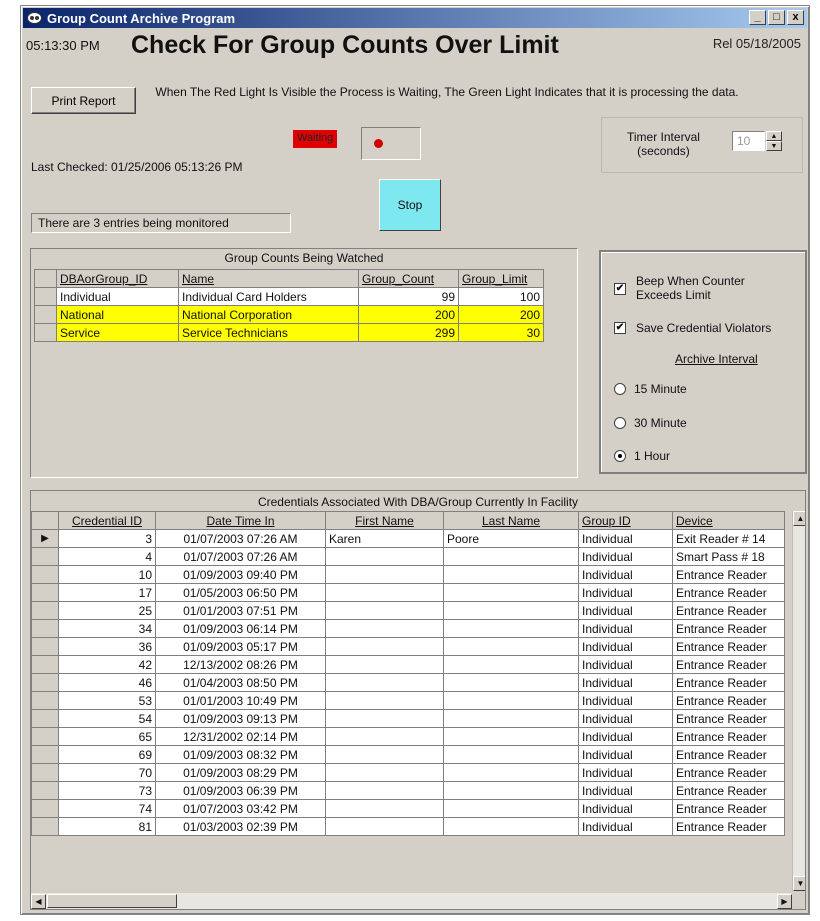 Image resolution: width=820 pixels, height=921 pixels. What do you see at coordinates (38, 901) in the screenshot?
I see `scroll-left-icon: ◀` at bounding box center [38, 901].